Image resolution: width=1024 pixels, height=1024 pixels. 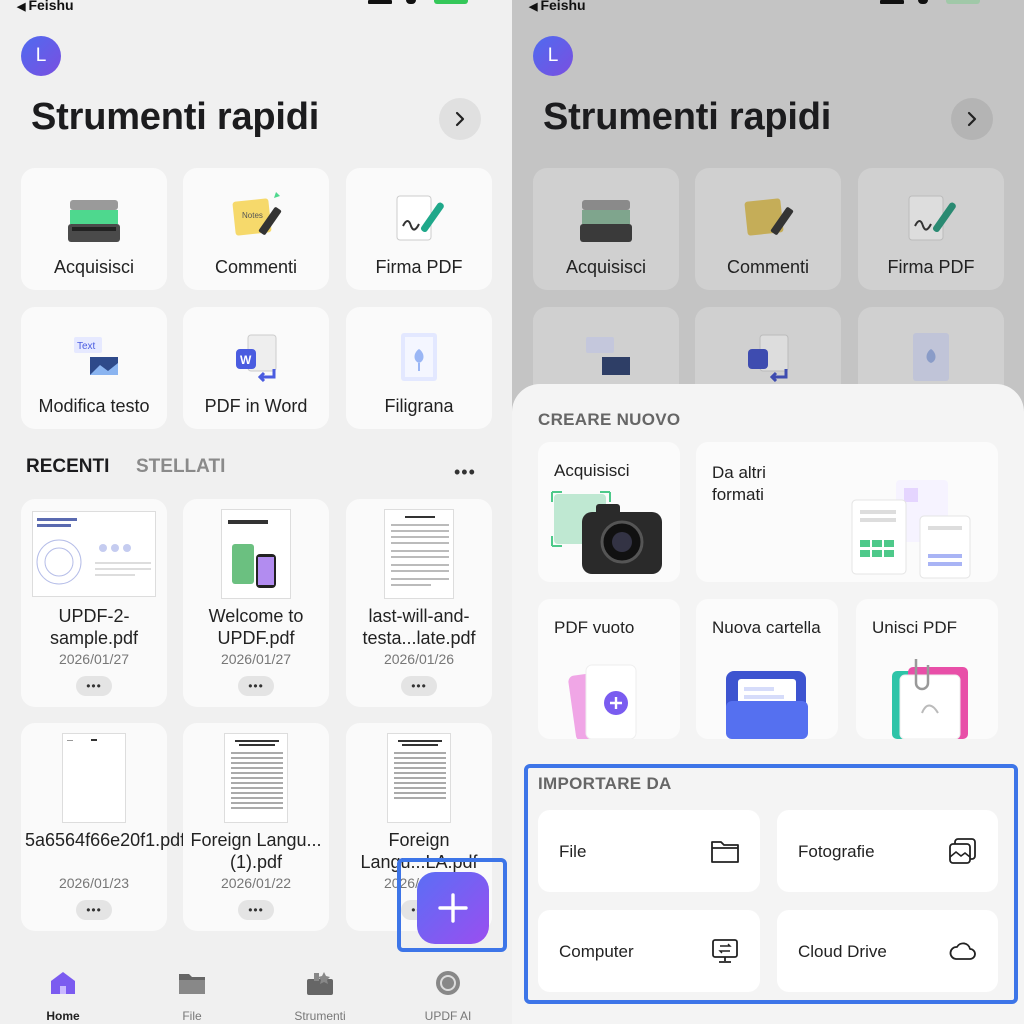 I want to click on tool-label: PDF in Word, so click(x=256, y=406).